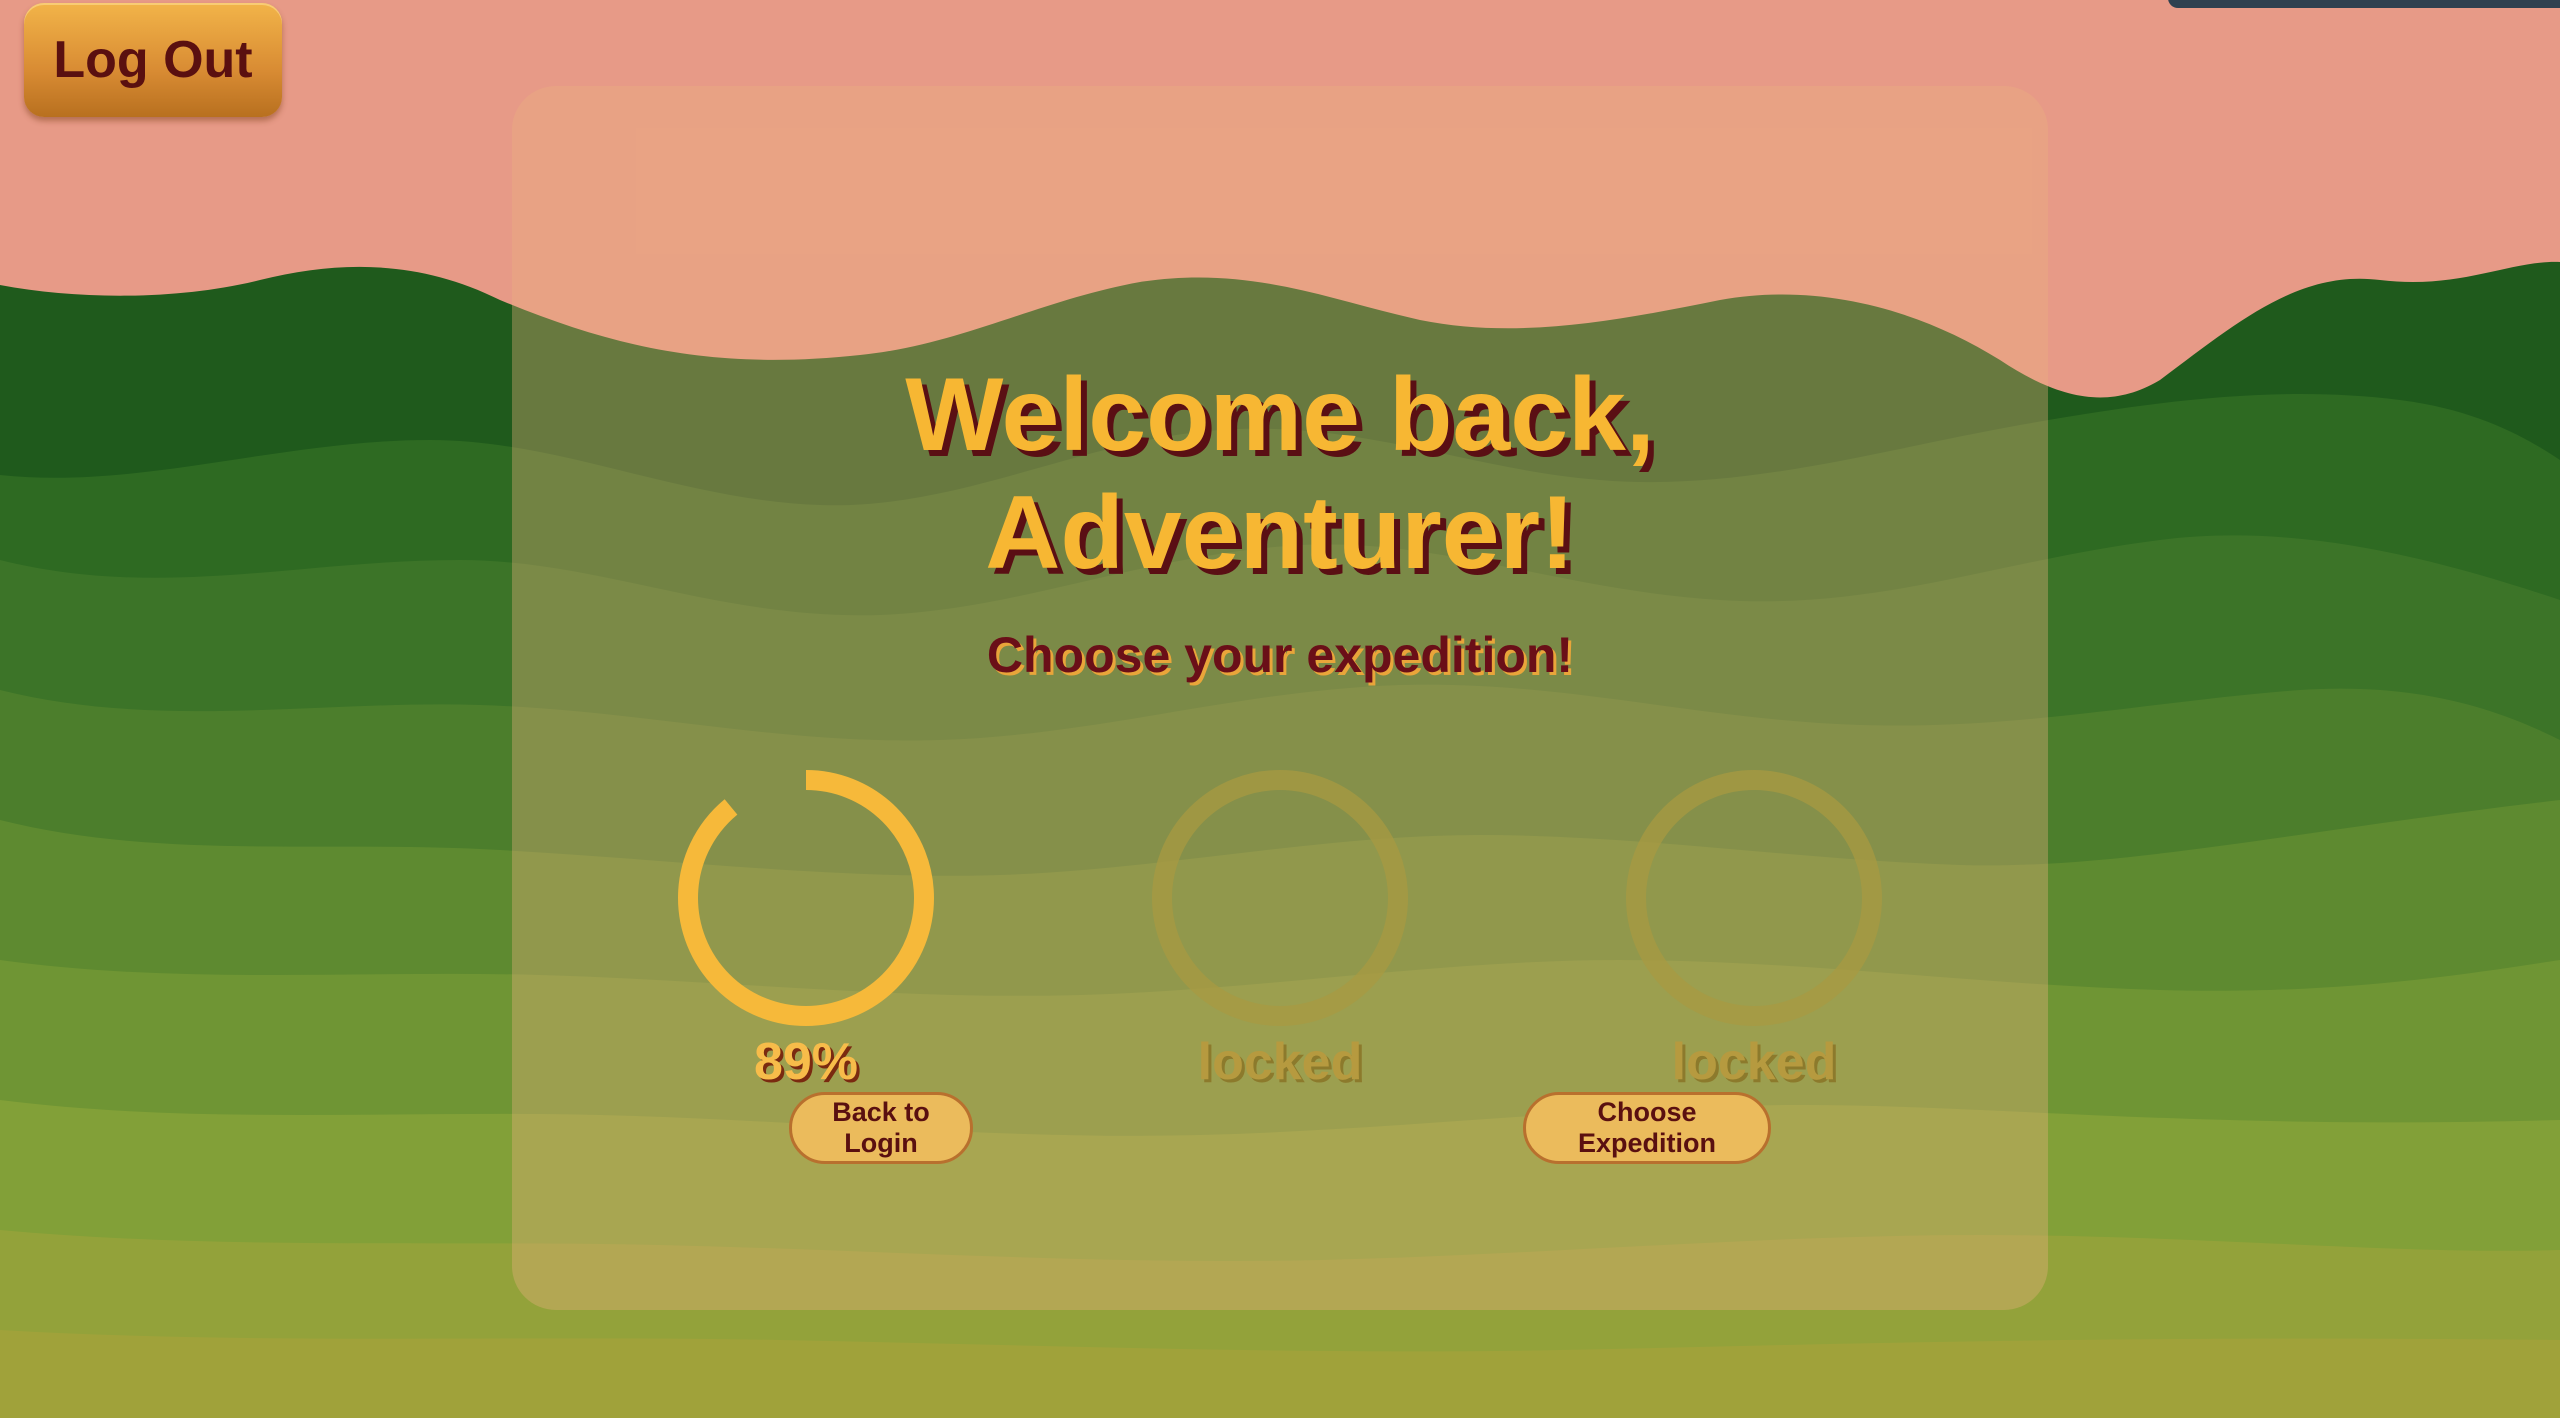 The width and height of the screenshot is (2560, 1418). What do you see at coordinates (1280, 533) in the screenshot?
I see `welcome-title-line-2: Adventurer!` at bounding box center [1280, 533].